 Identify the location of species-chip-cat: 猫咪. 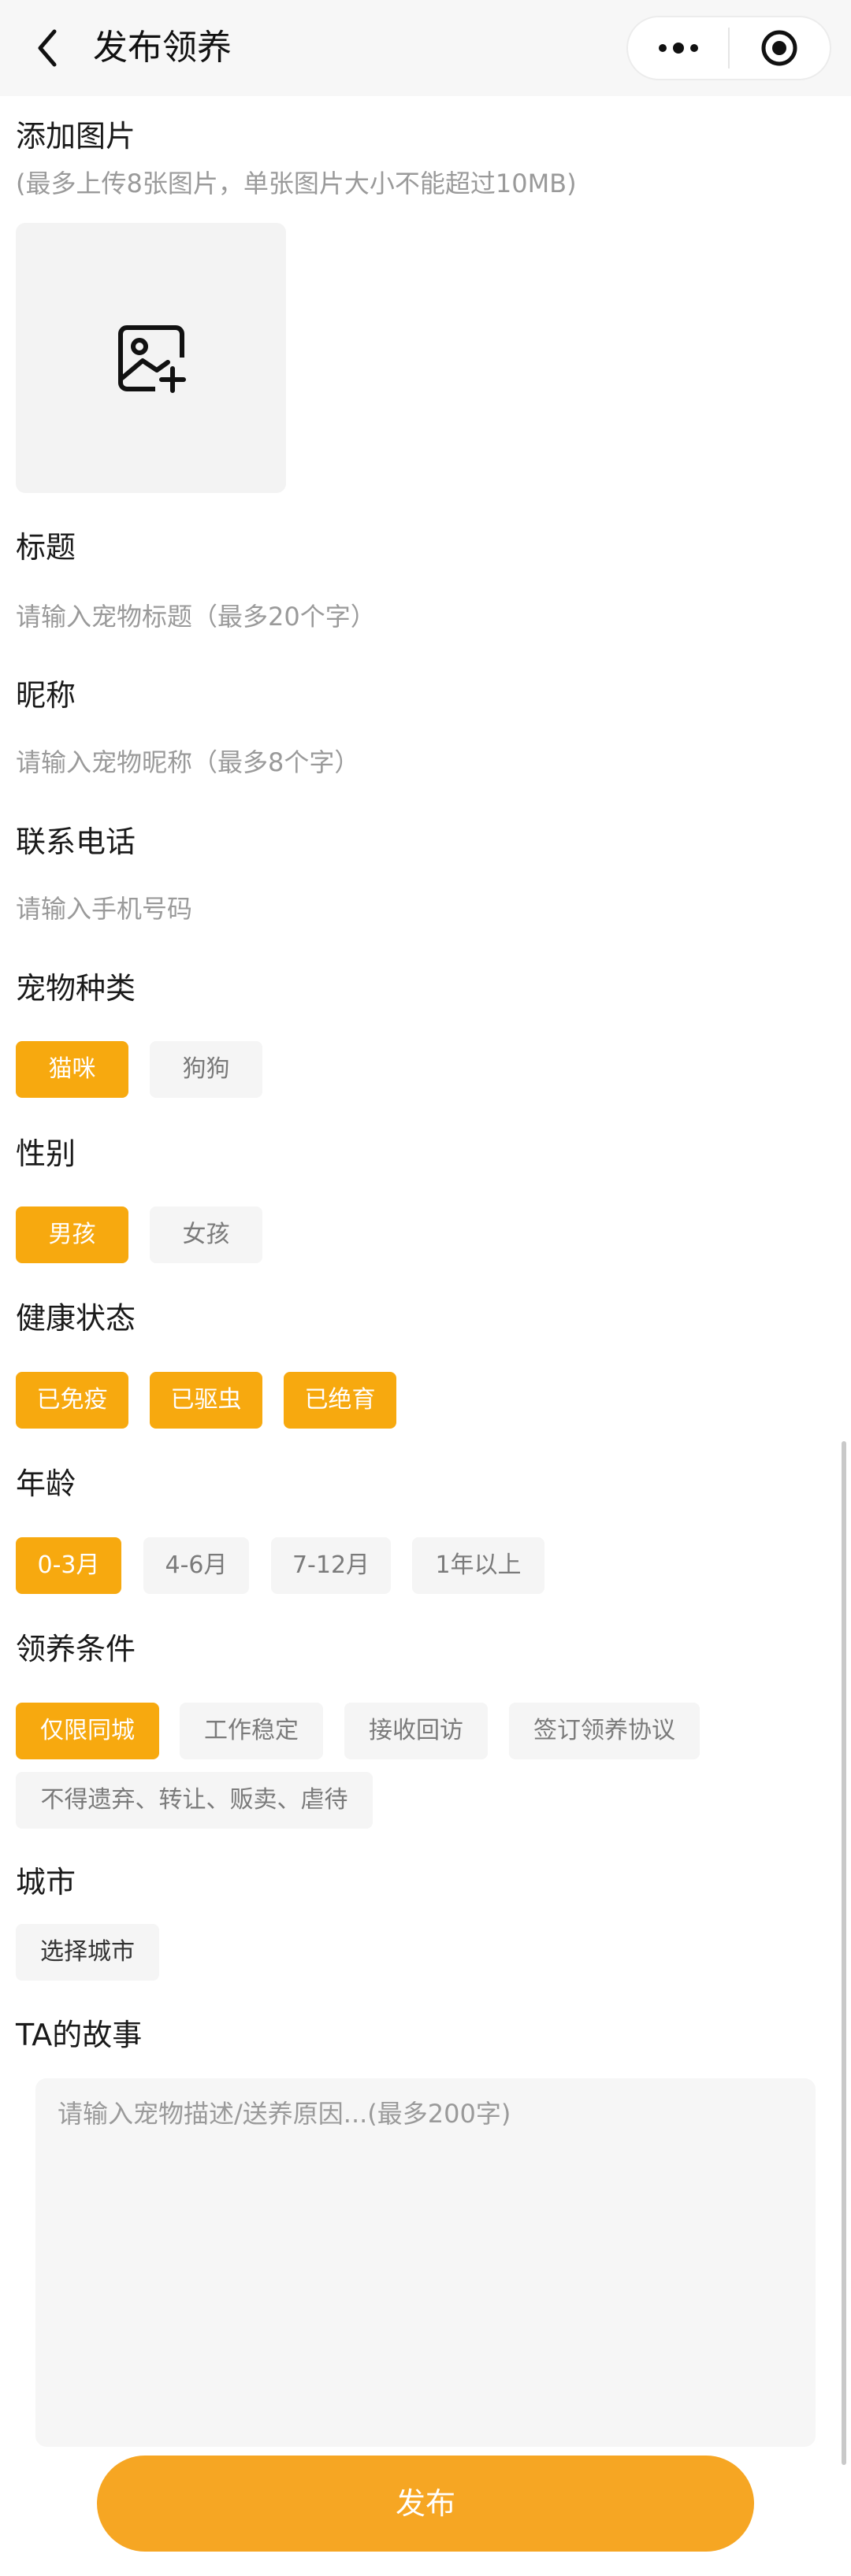
(72, 1069).